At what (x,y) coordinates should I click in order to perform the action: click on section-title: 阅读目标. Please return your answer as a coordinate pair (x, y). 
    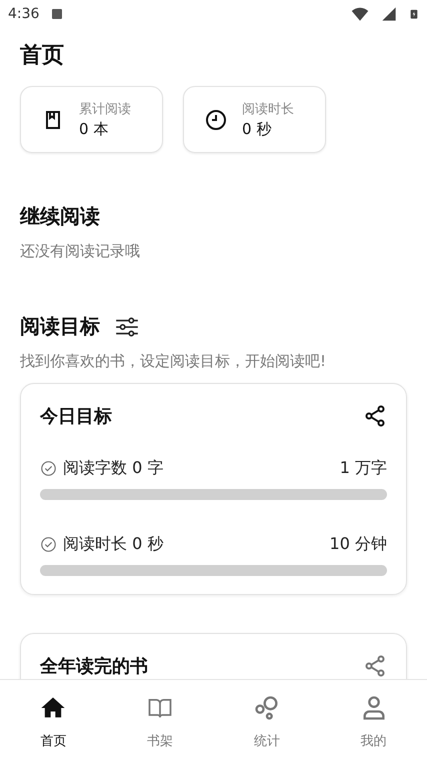
    Looking at the image, I should click on (60, 326).